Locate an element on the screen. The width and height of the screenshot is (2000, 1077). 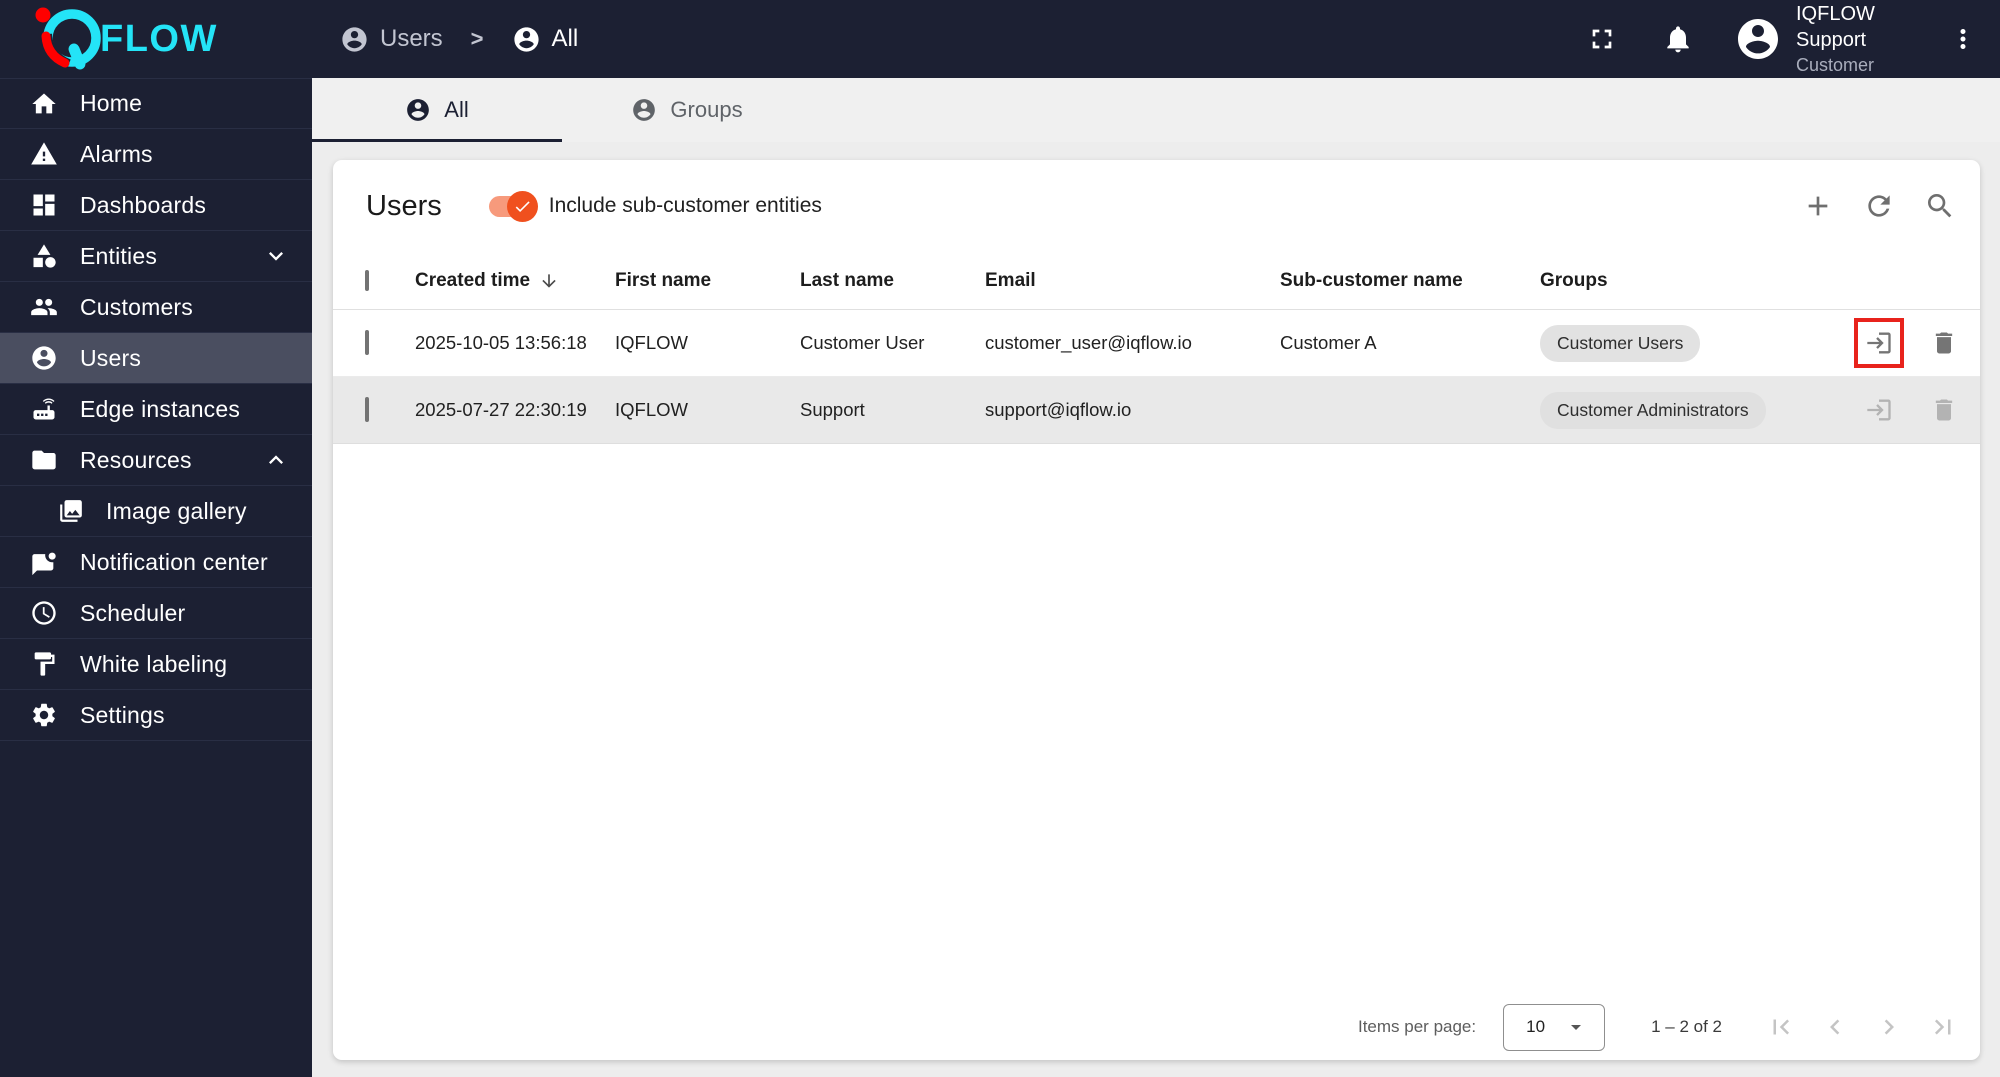
sidebar-item-users: Users is located at coordinates (156, 358).